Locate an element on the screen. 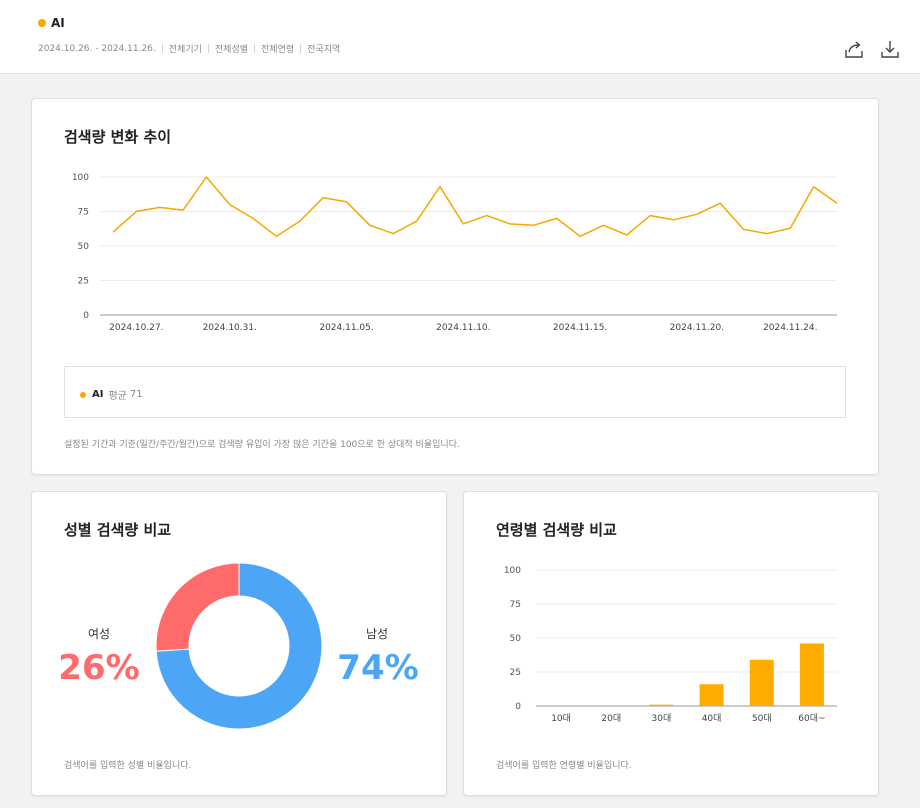 The height and width of the screenshot is (808, 920). x-tick-label: 20대 is located at coordinates (611, 718).